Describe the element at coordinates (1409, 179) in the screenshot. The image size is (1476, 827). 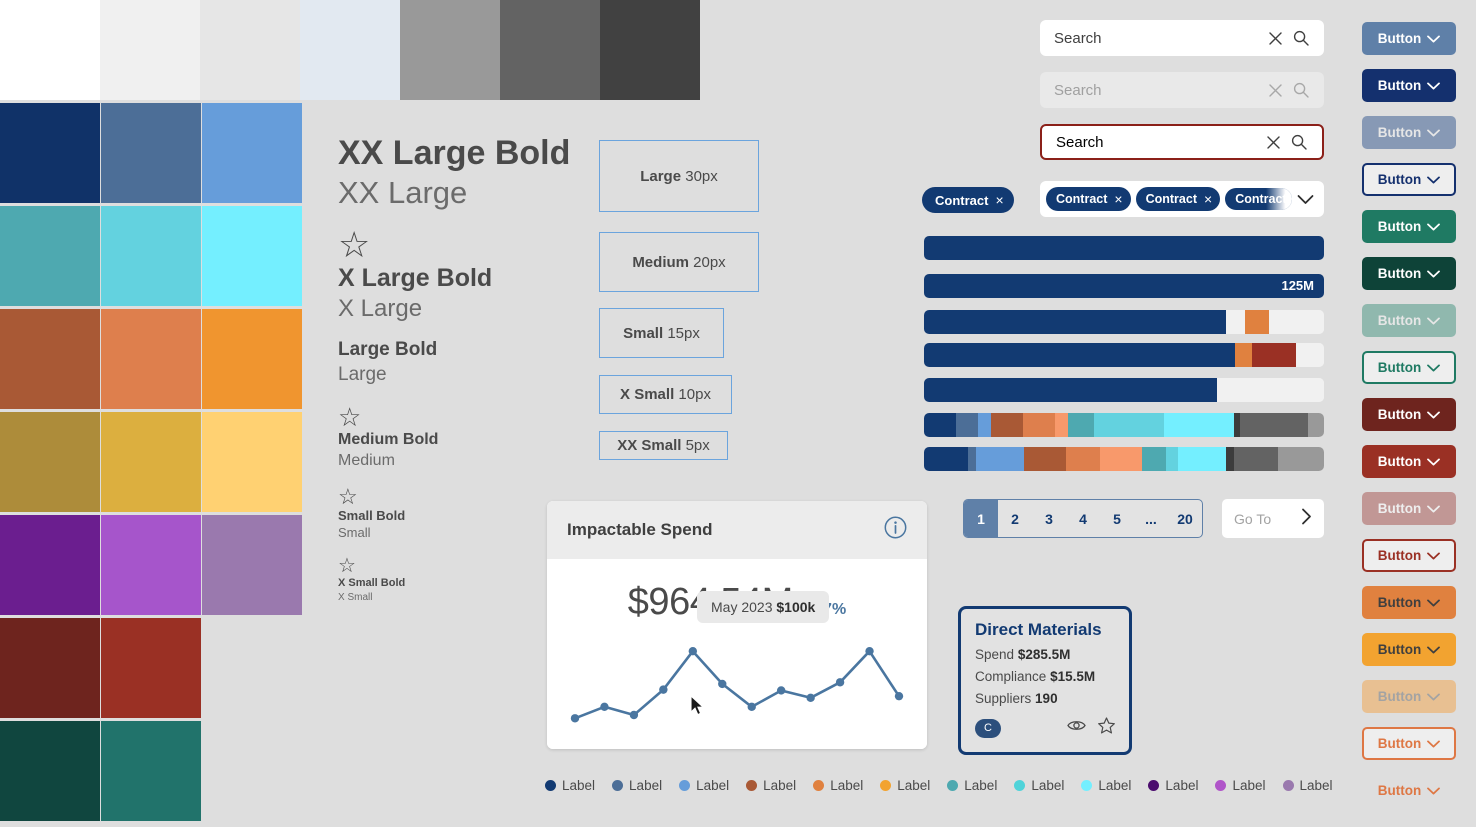
I see `button-primary-outline: Button` at that location.